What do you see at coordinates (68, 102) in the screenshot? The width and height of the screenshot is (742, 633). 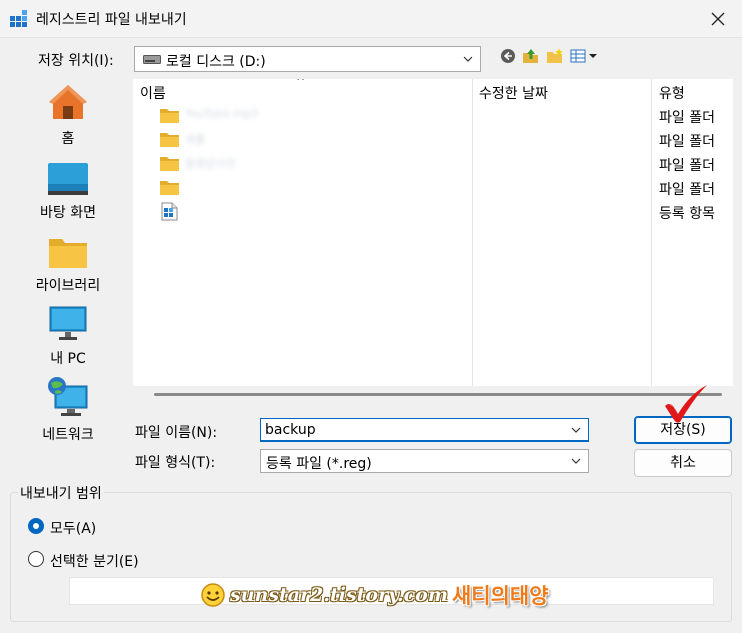 I see `home-icon` at bounding box center [68, 102].